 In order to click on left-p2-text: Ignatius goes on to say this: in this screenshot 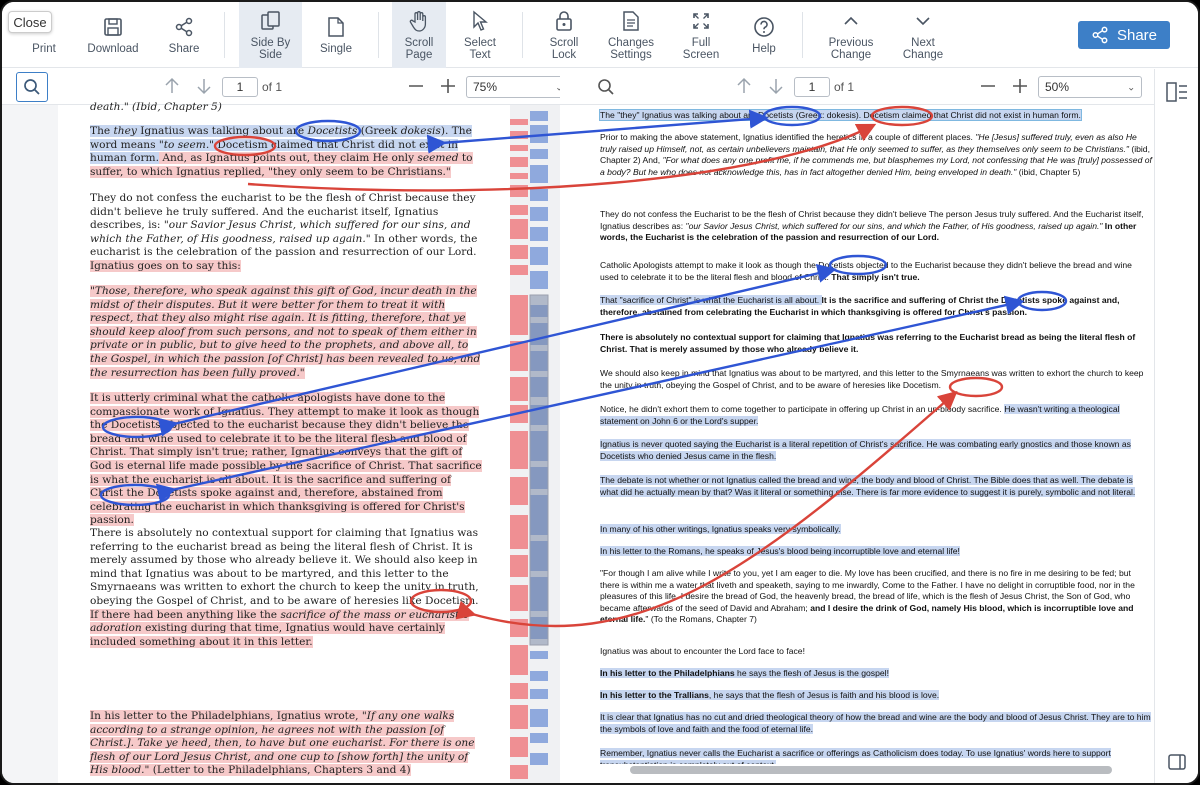, I will do `click(165, 265)`.